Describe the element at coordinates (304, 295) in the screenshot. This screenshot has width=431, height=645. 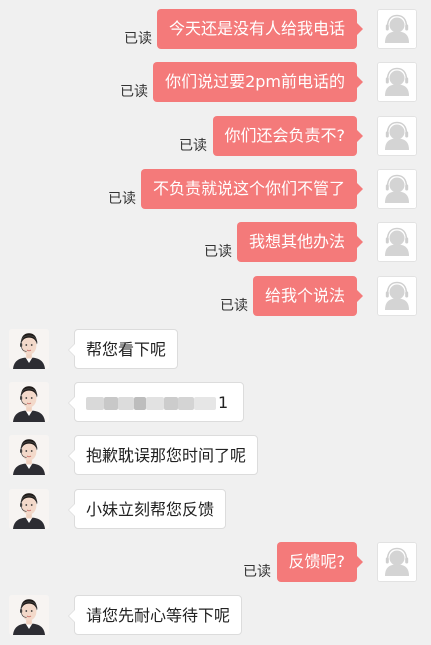
I see `message-text: 给我个说法` at that location.